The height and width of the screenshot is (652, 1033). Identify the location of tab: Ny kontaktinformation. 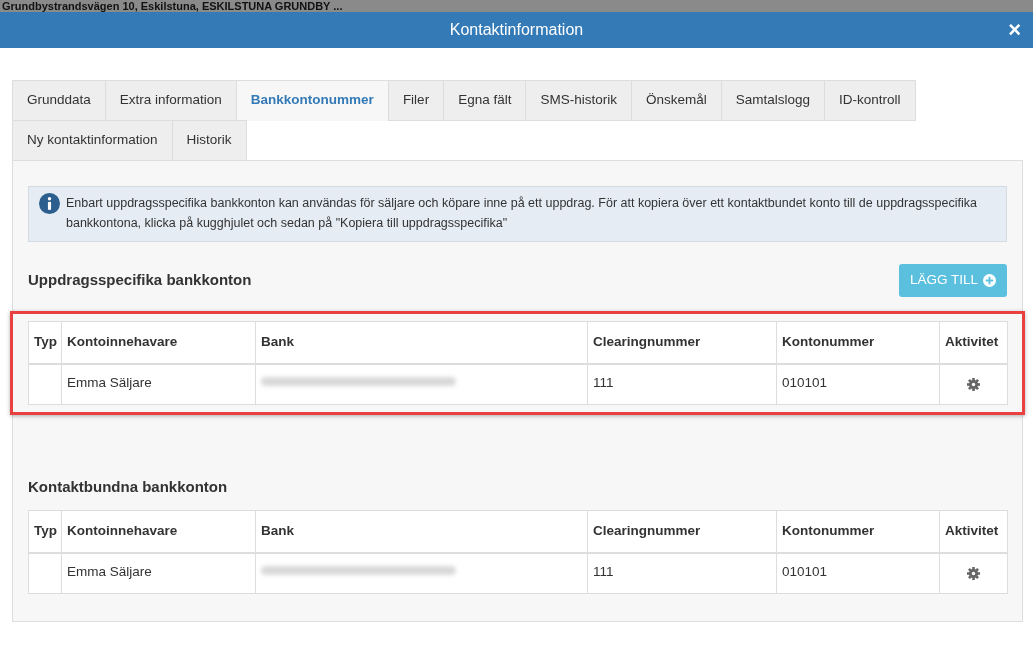
(92, 140).